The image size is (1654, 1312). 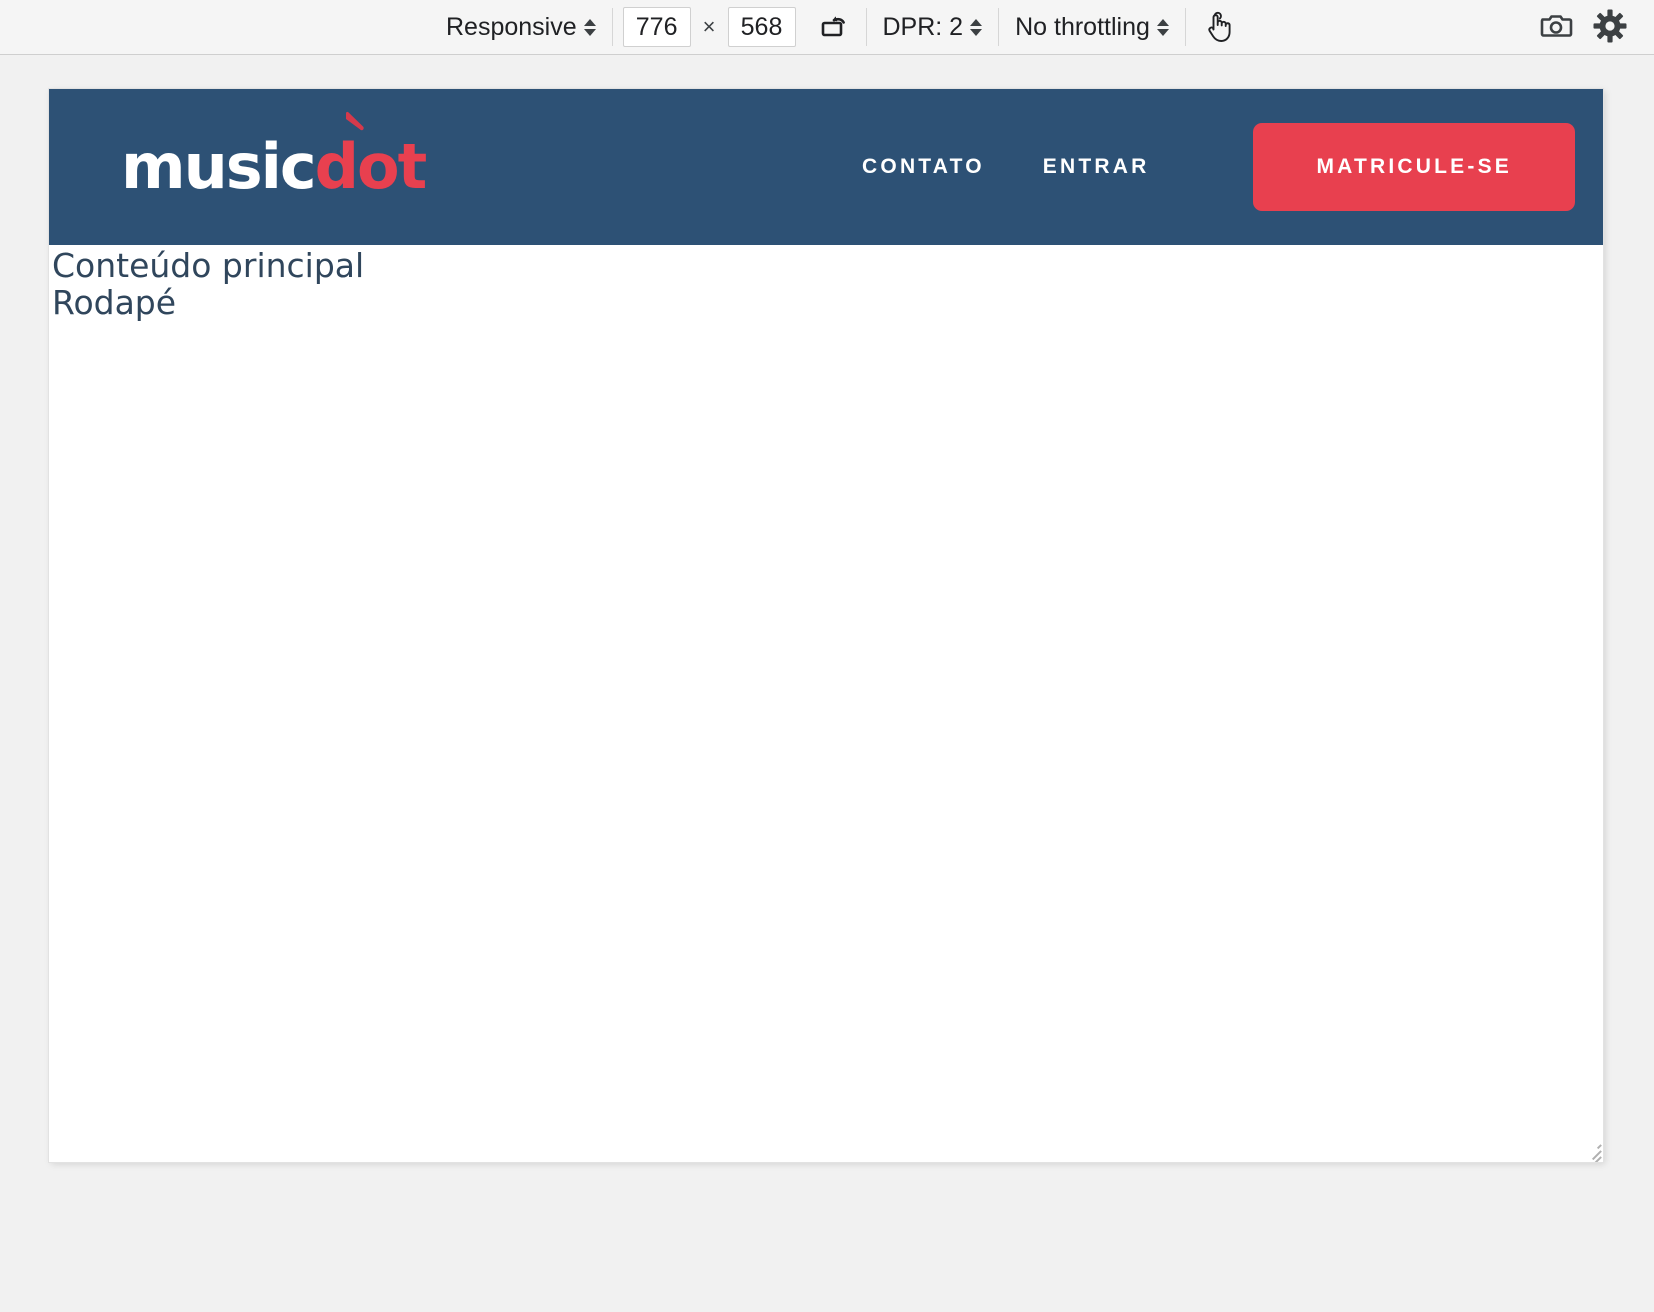 I want to click on rotate-device-button, so click(x=834, y=27).